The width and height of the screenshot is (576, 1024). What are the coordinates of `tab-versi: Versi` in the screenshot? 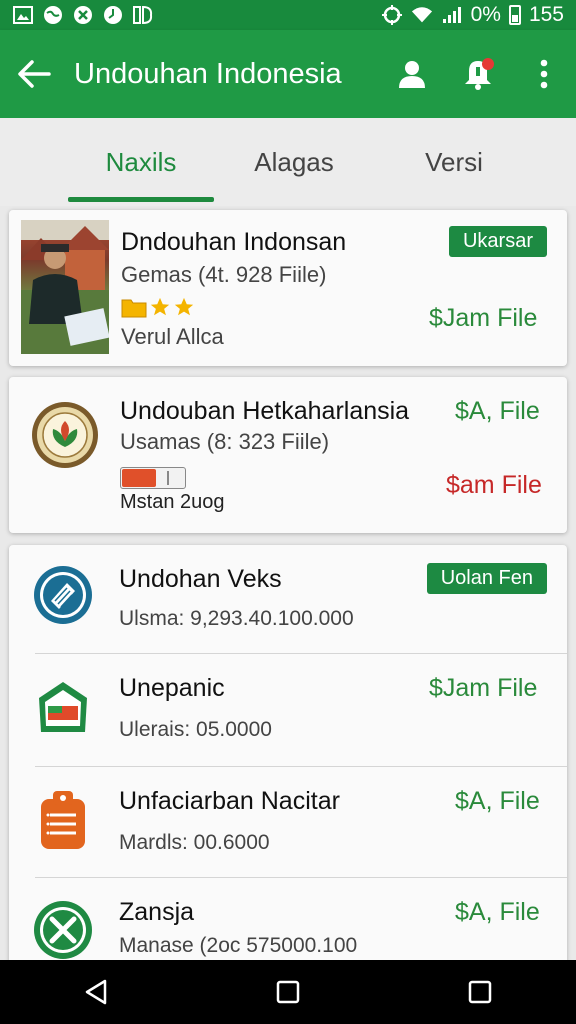 It's located at (454, 162).